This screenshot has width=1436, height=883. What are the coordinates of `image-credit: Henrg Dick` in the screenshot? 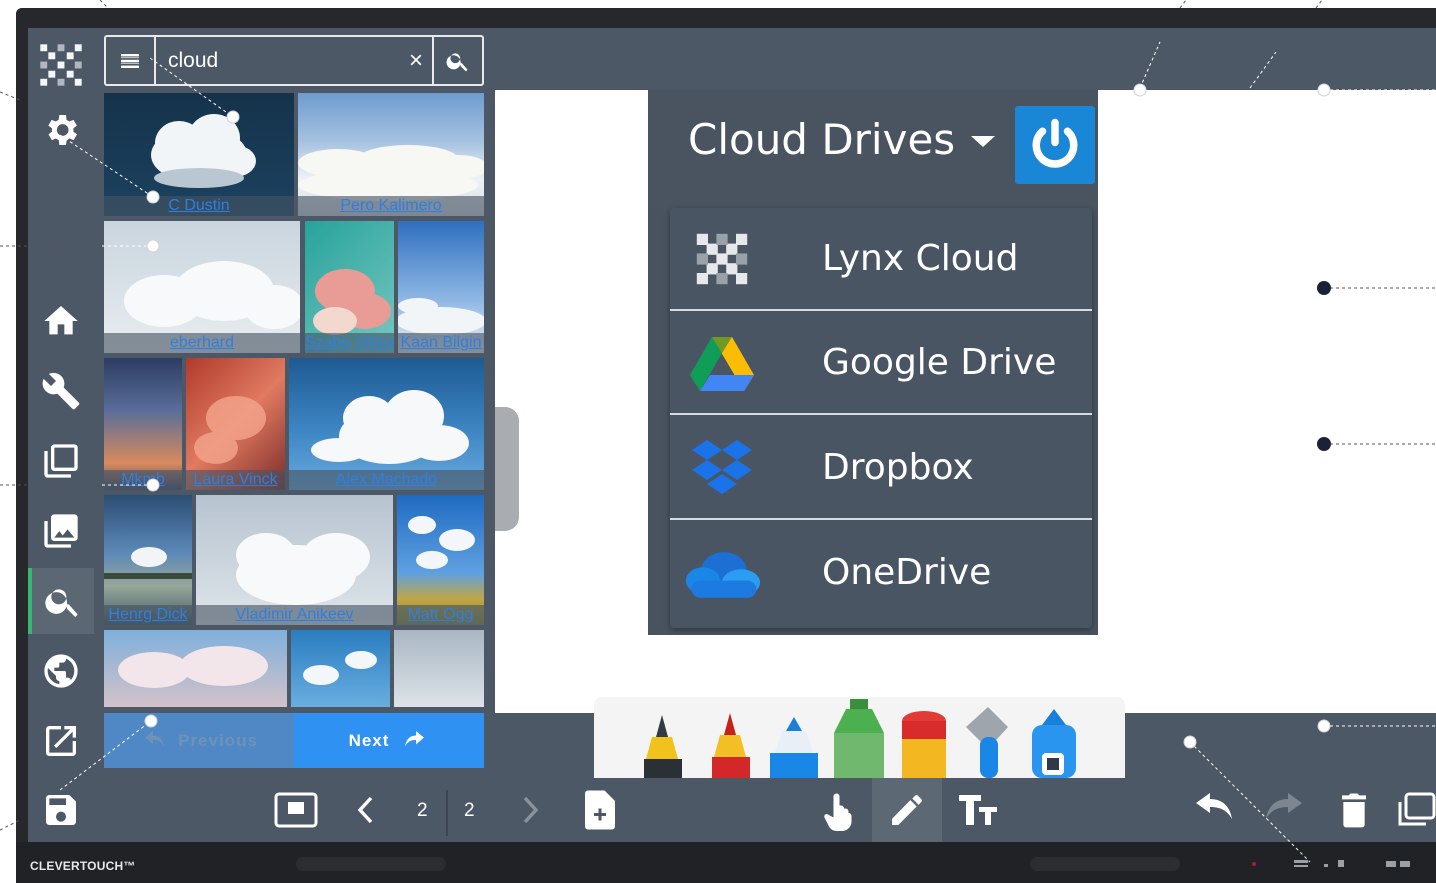 It's located at (148, 615).